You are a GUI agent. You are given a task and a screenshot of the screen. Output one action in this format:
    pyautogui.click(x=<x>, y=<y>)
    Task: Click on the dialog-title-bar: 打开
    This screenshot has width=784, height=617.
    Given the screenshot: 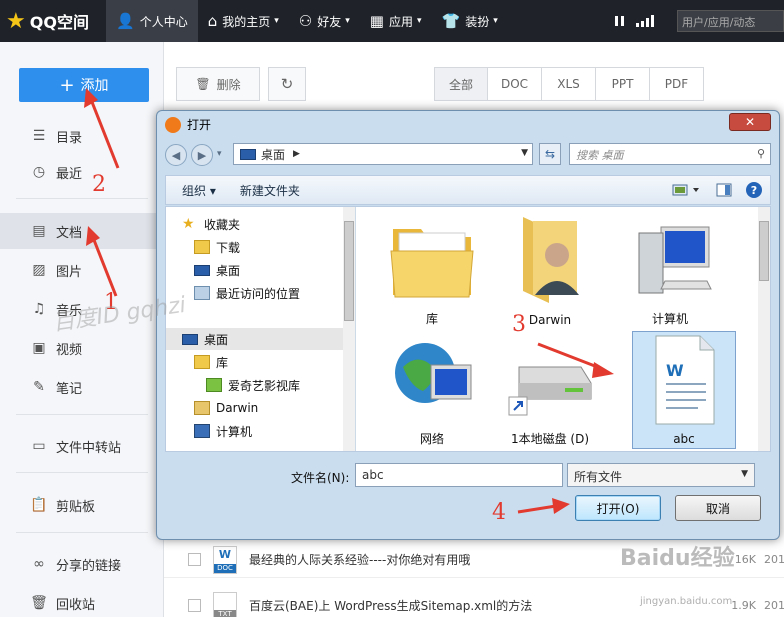 What is the action you would take?
    pyautogui.click(x=188, y=124)
    